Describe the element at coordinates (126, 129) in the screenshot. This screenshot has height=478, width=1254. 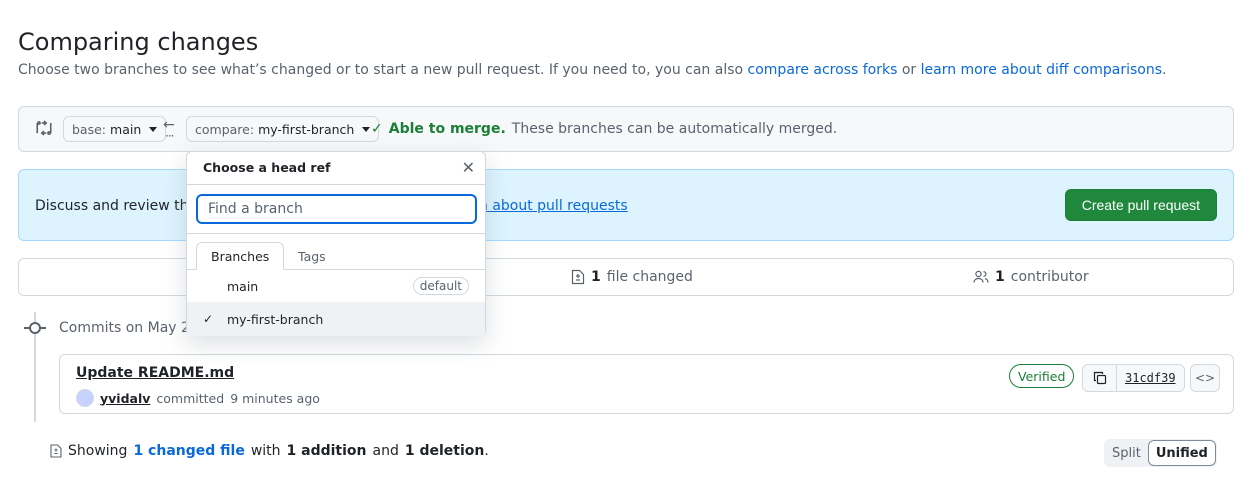
I see `base-value: main` at that location.